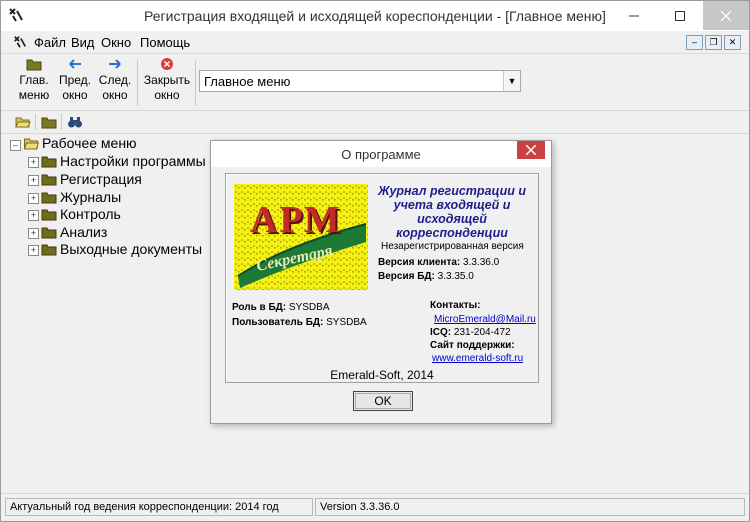  I want to click on menu-view: Вид, so click(83, 42).